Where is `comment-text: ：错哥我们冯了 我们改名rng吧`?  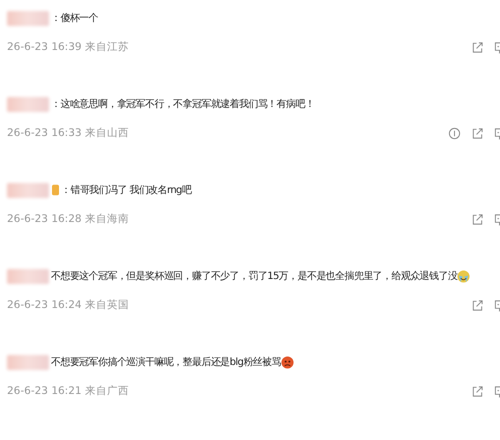
comment-text: ：错哥我们冯了 我们改名rng吧 is located at coordinates (126, 190).